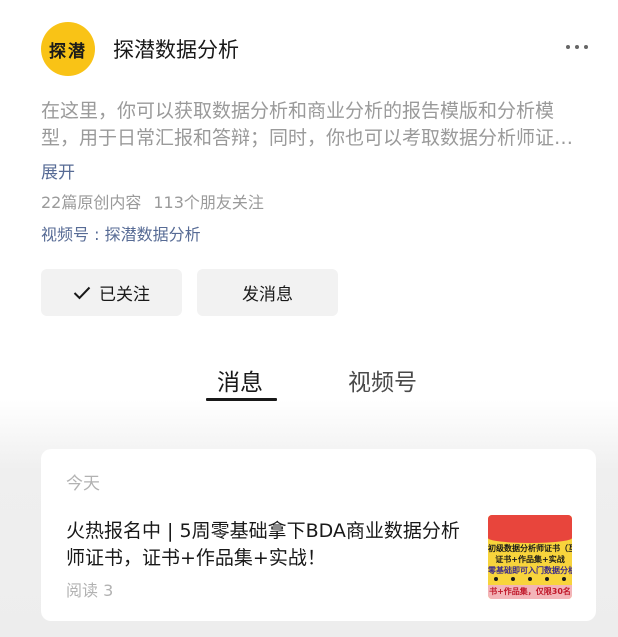 The image size is (618, 637). Describe the element at coordinates (266, 545) in the screenshot. I see `article-title: 火热报名中 | 5周零基础拿下BDA商业数据分析师证书，证书+作品集+实战！` at that location.